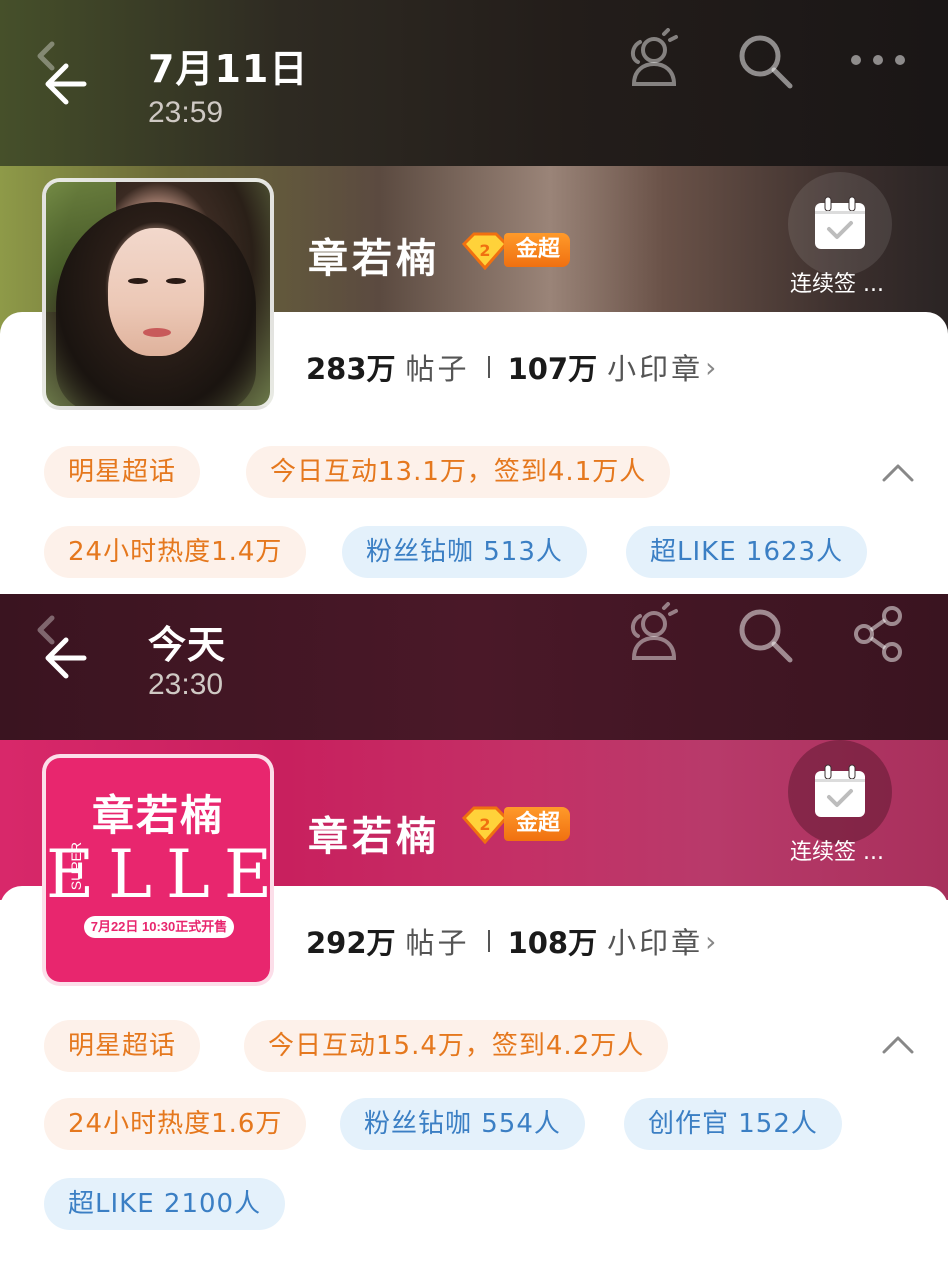 The width and height of the screenshot is (948, 1262). I want to click on avatar, so click(158, 294).